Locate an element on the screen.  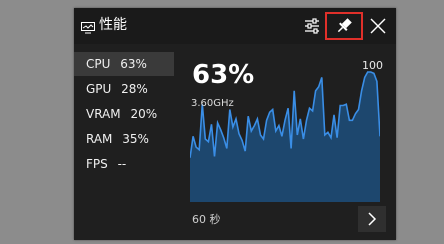
graph-max-label: 100 is located at coordinates (372, 65).